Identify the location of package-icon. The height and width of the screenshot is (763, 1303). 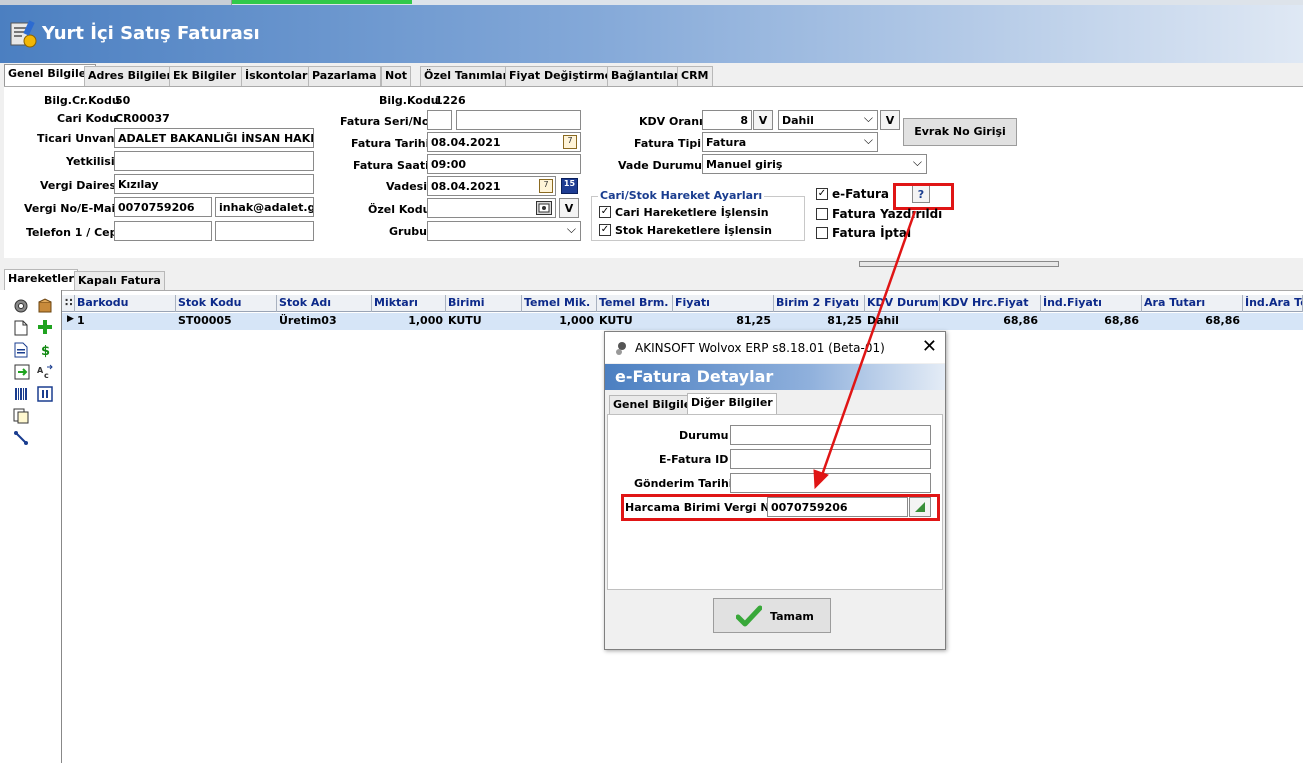
(45, 306).